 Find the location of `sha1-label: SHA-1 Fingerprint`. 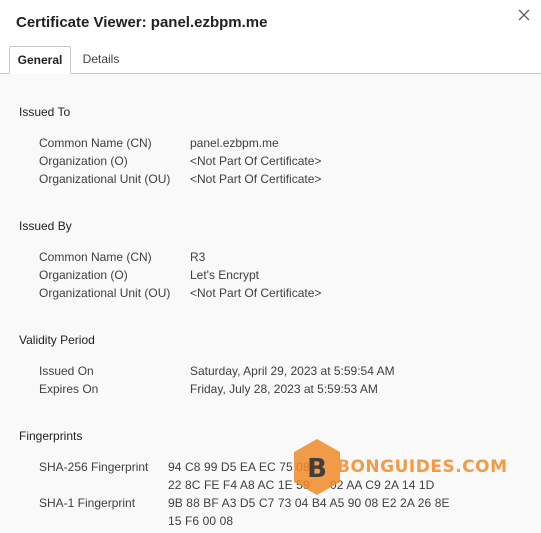

sha1-label: SHA-1 Fingerprint is located at coordinates (87, 503).